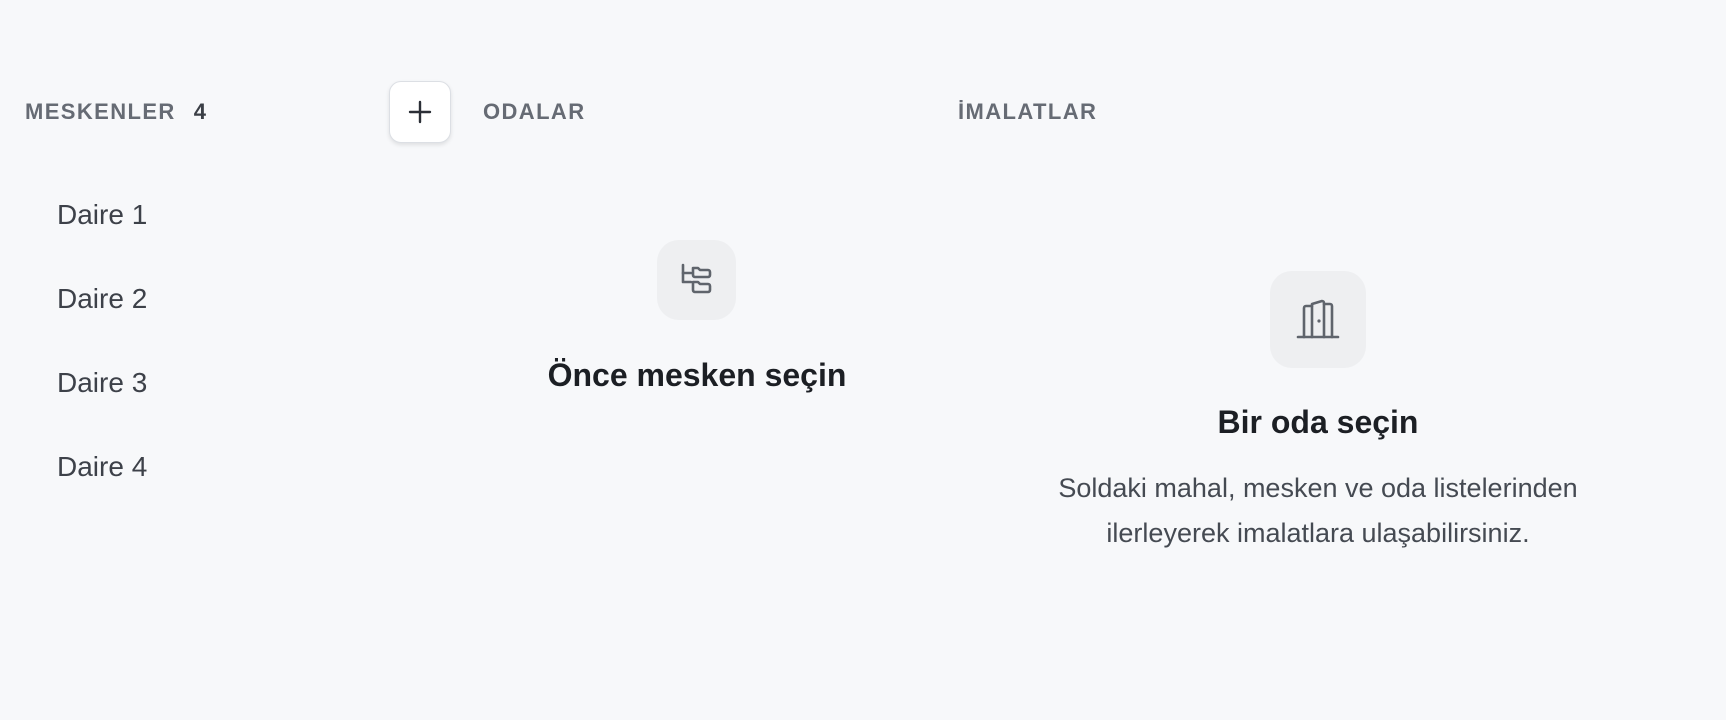  I want to click on meskenler-header: MESKENLER 4, so click(115, 112).